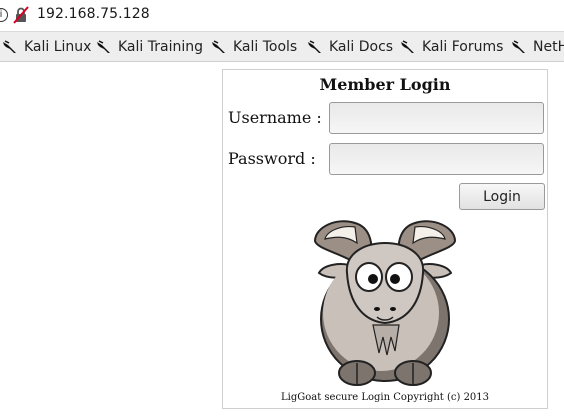  What do you see at coordinates (463, 46) in the screenshot?
I see `bookmark-label: Kali Forums` at bounding box center [463, 46].